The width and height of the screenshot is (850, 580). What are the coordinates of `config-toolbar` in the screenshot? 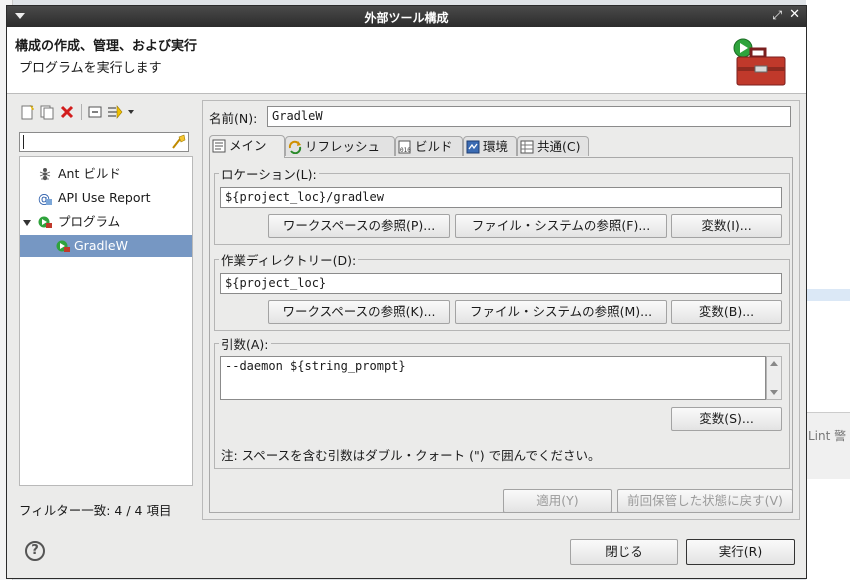 It's located at (105, 112).